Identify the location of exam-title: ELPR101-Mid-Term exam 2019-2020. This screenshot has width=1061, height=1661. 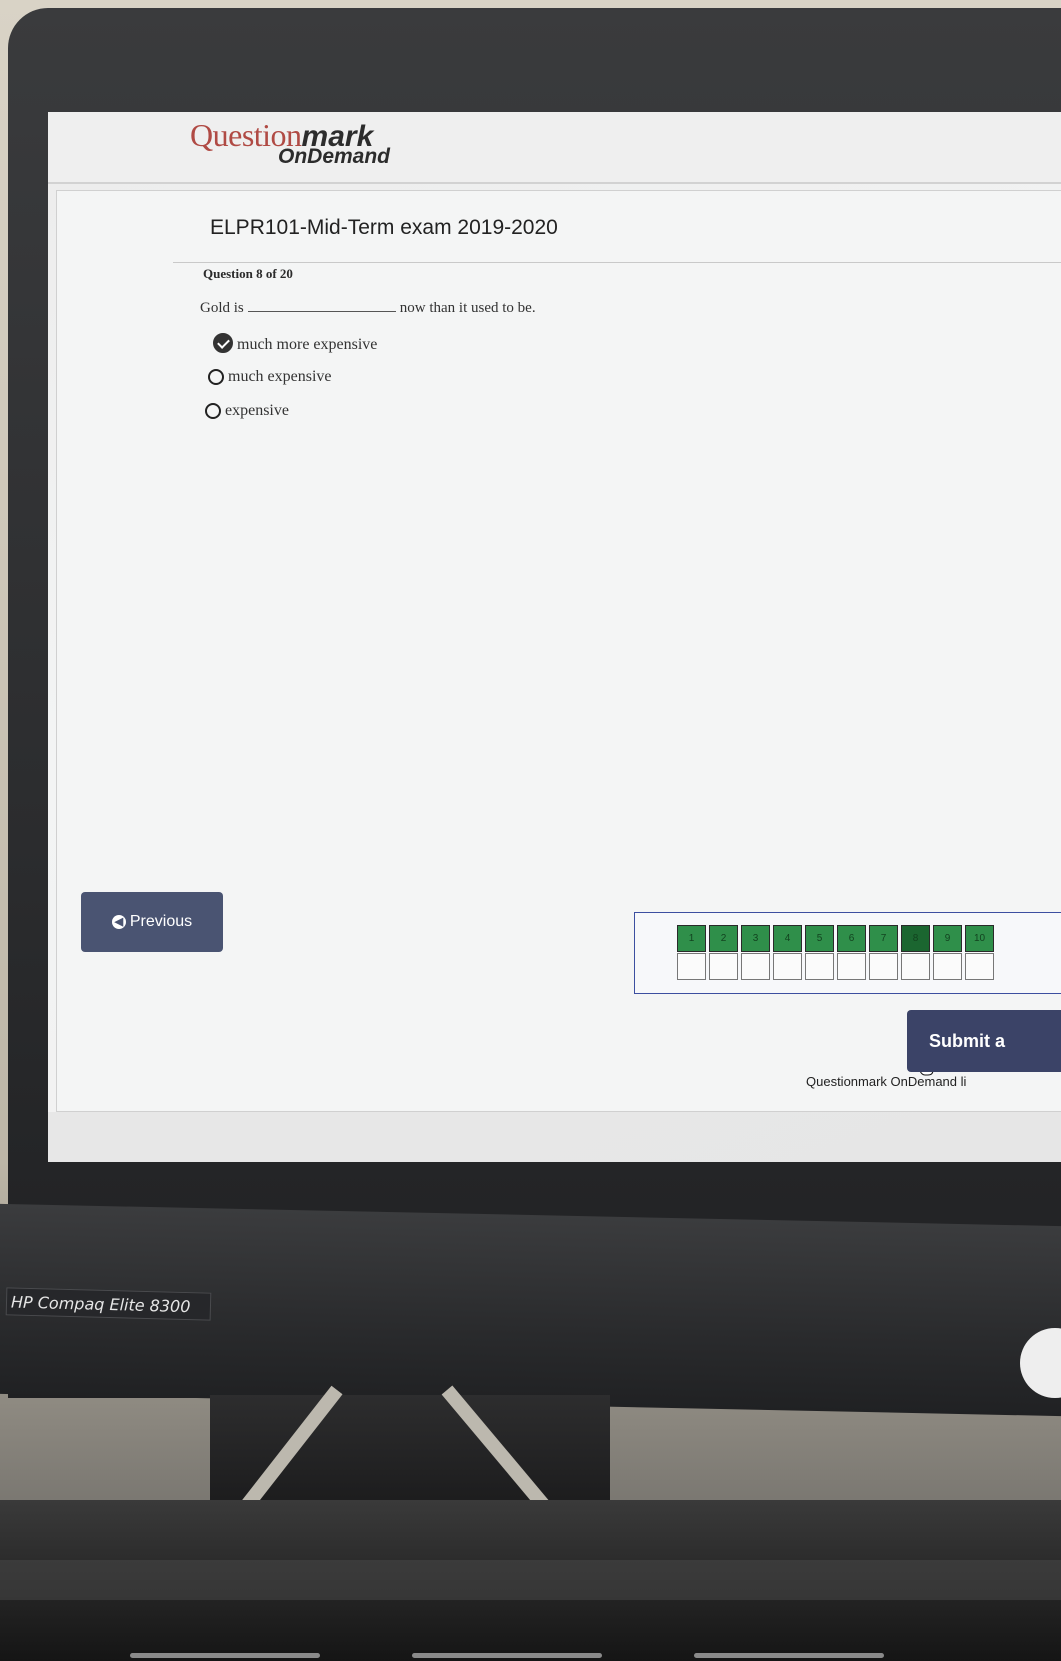
(384, 227).